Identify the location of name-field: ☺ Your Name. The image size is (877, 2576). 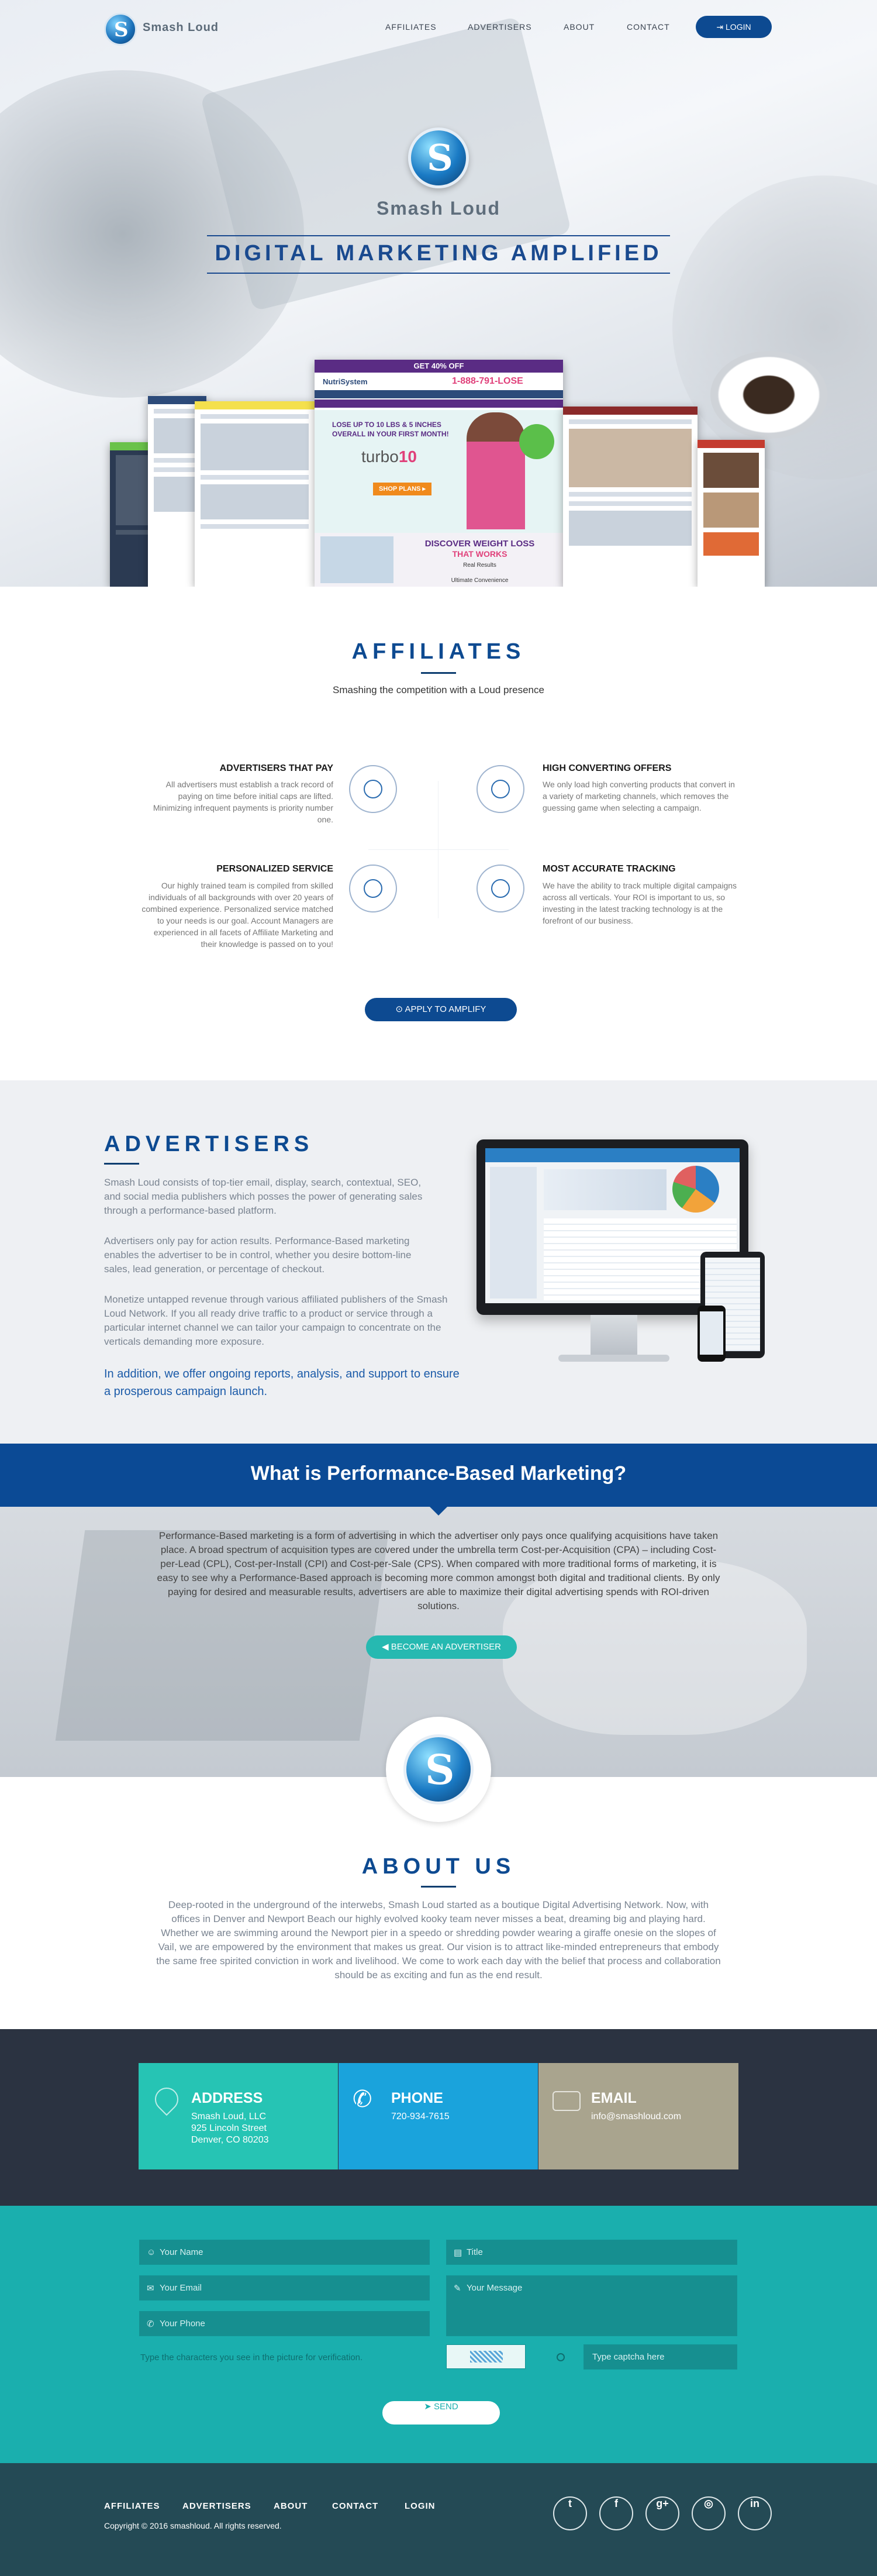
(284, 2252).